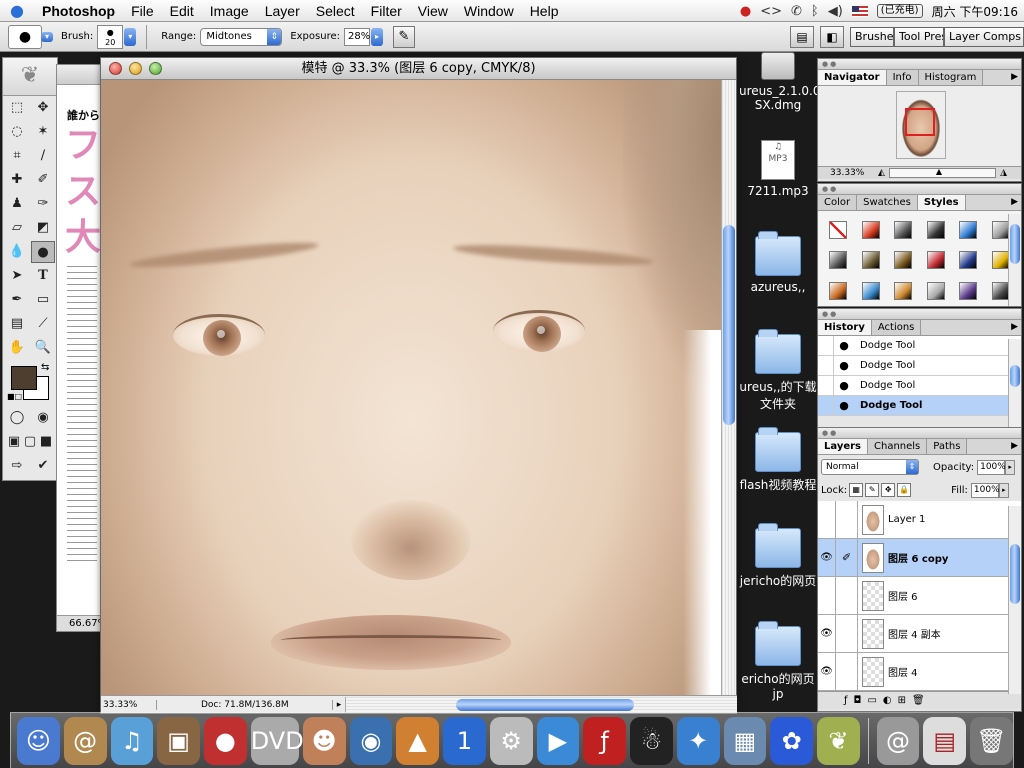  What do you see at coordinates (1014, 77) in the screenshot?
I see `palette-menu-icon: ▶` at bounding box center [1014, 77].